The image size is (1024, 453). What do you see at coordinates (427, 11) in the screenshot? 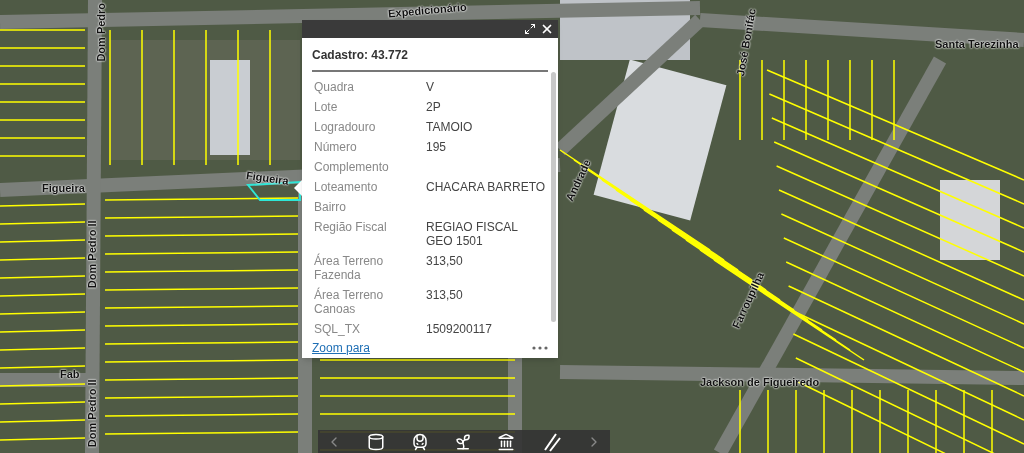
I see `street-label: Expedicionário` at bounding box center [427, 11].